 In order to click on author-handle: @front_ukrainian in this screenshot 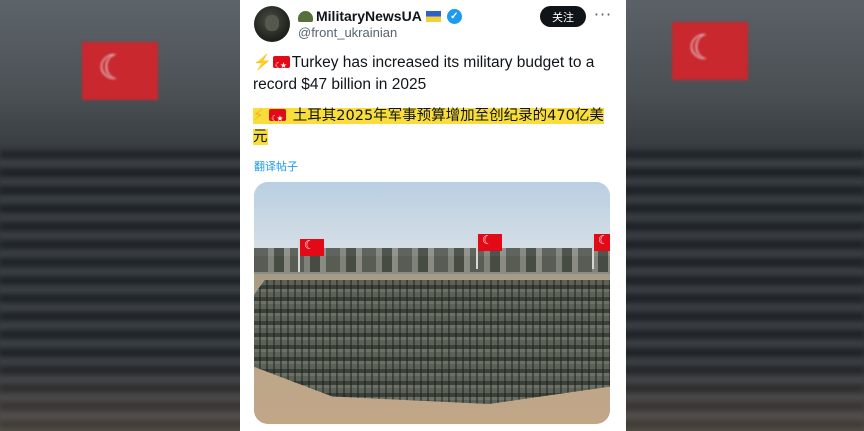, I will do `click(347, 32)`.